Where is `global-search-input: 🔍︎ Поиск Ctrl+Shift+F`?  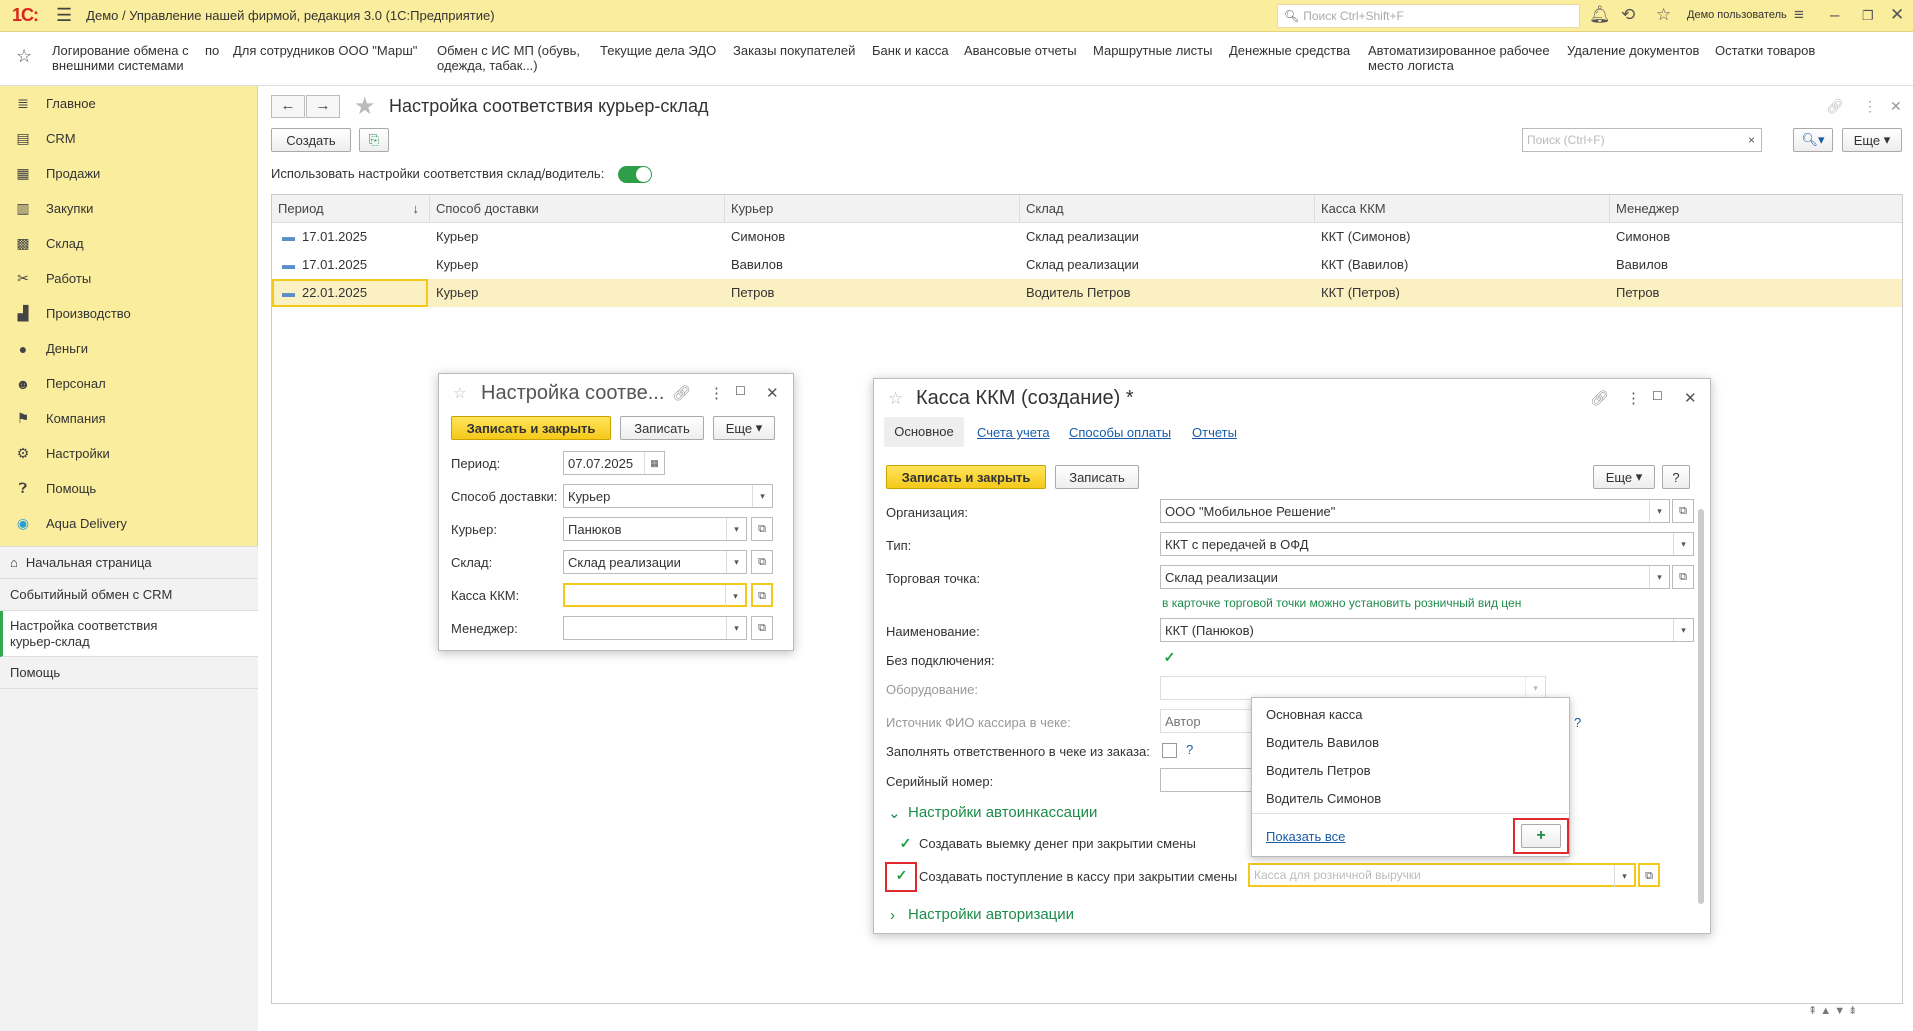 global-search-input: 🔍︎ Поиск Ctrl+Shift+F is located at coordinates (1428, 16).